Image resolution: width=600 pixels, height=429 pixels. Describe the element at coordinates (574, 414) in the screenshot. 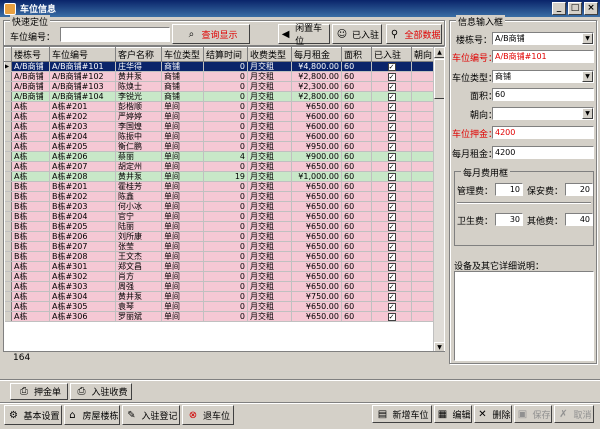

I see `cancel-button: ✗ 取消` at that location.